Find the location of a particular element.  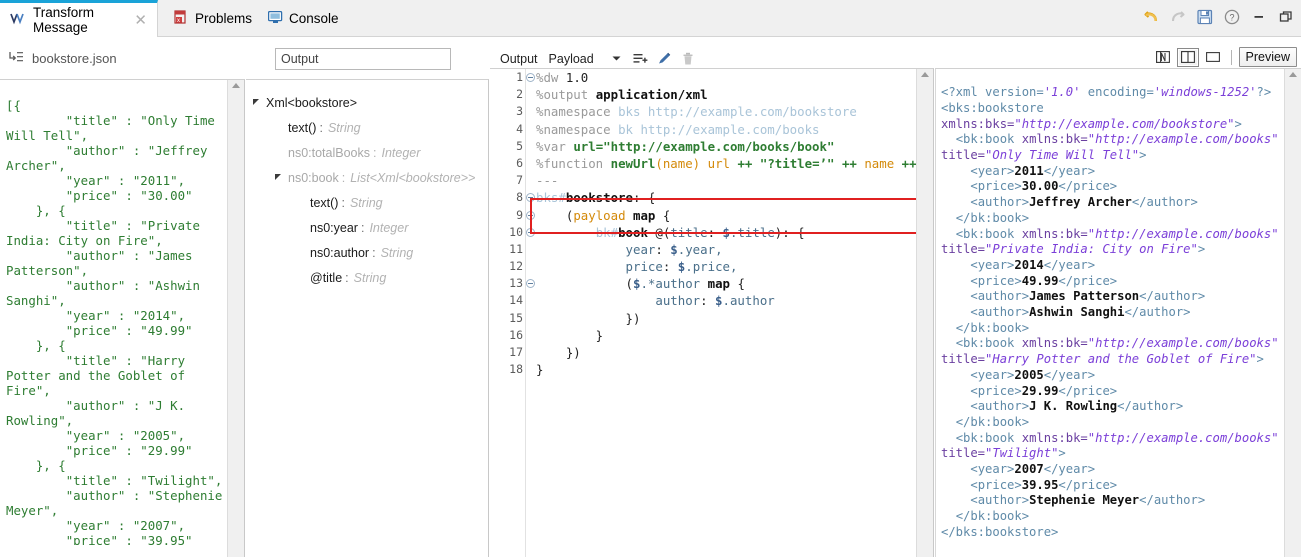

line-number: 13 is located at coordinates (512, 283).